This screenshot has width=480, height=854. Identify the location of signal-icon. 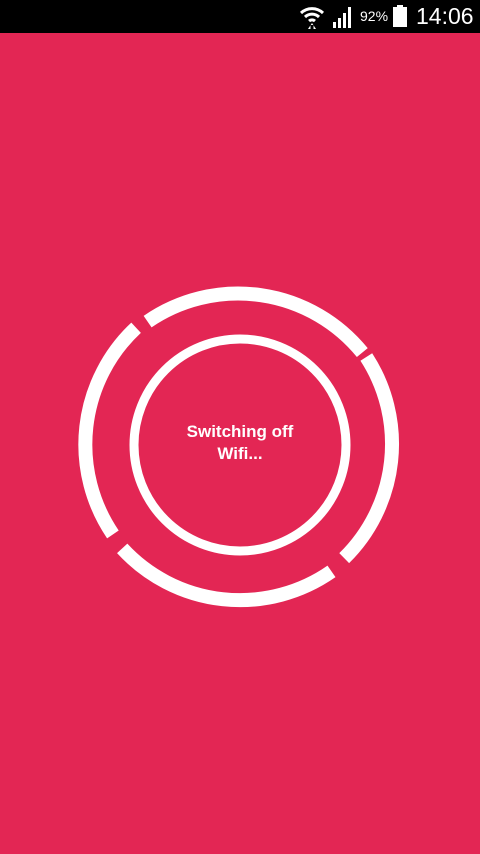
(342, 17).